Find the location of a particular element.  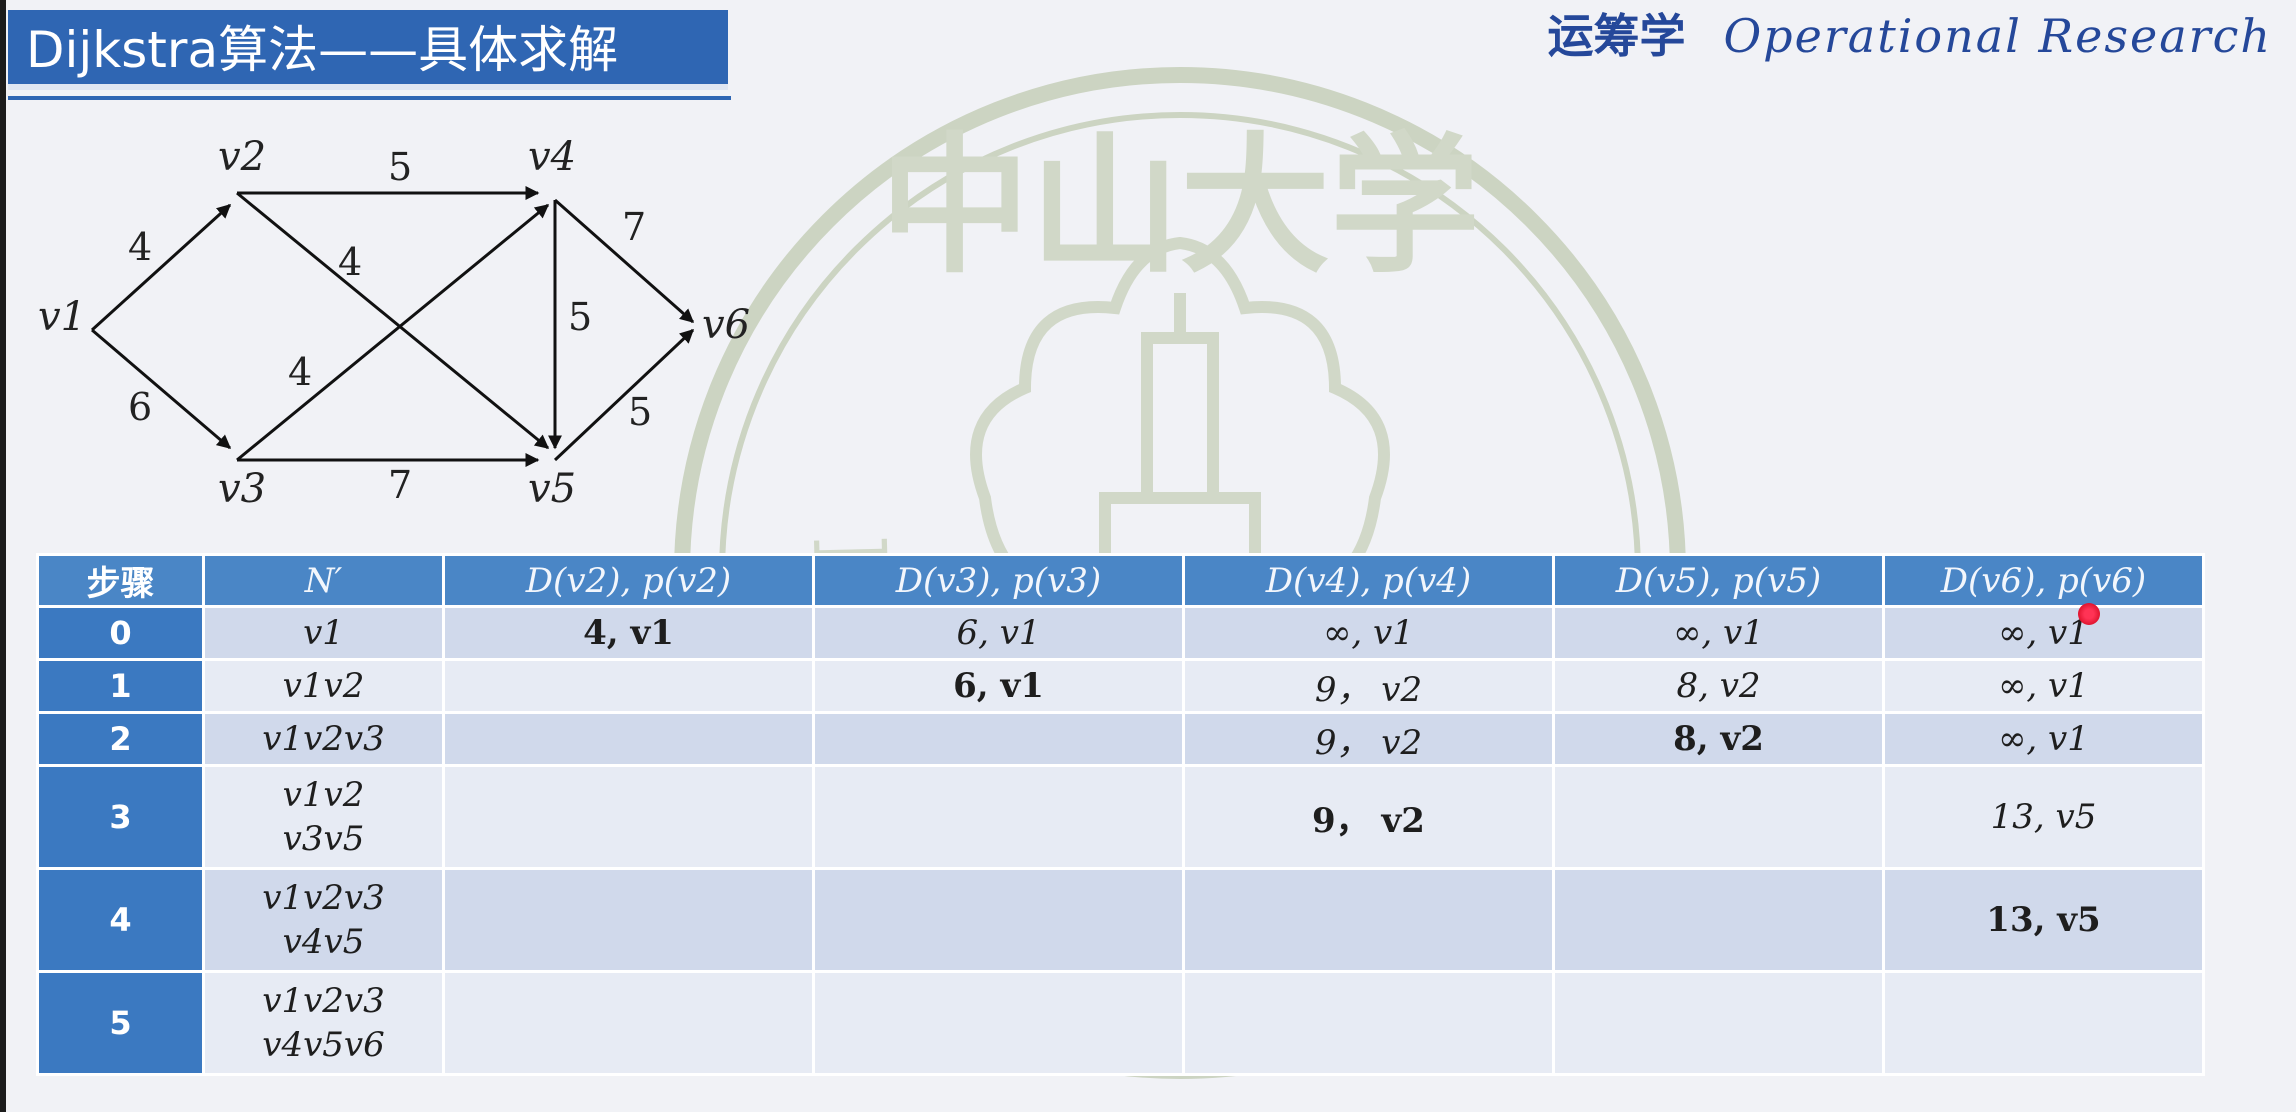

n-prime-cell: v1v2v3 is located at coordinates (323, 739).